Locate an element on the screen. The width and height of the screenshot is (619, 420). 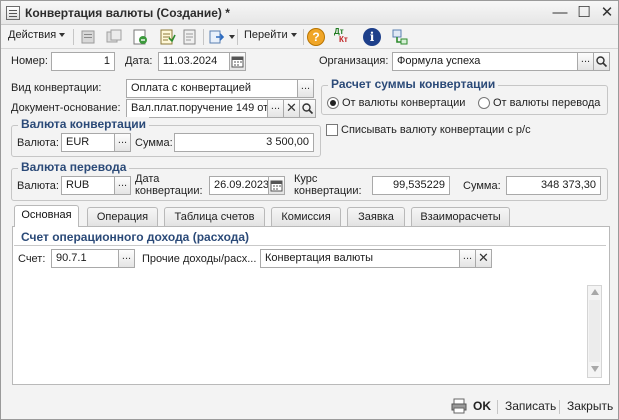
ok-button: OK is located at coordinates (482, 406).